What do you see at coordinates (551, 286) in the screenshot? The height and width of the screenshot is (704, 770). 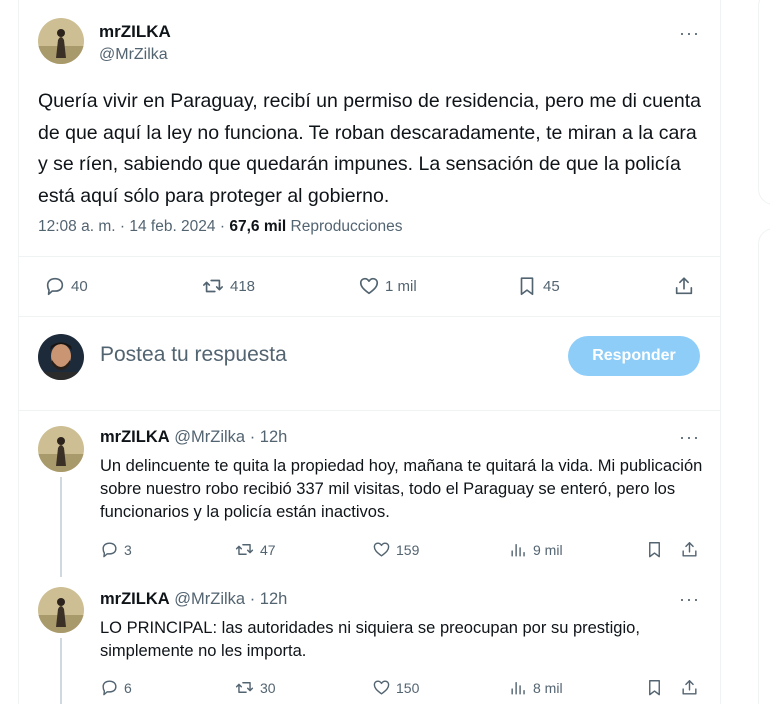 I see `bookmark-count: 45` at bounding box center [551, 286].